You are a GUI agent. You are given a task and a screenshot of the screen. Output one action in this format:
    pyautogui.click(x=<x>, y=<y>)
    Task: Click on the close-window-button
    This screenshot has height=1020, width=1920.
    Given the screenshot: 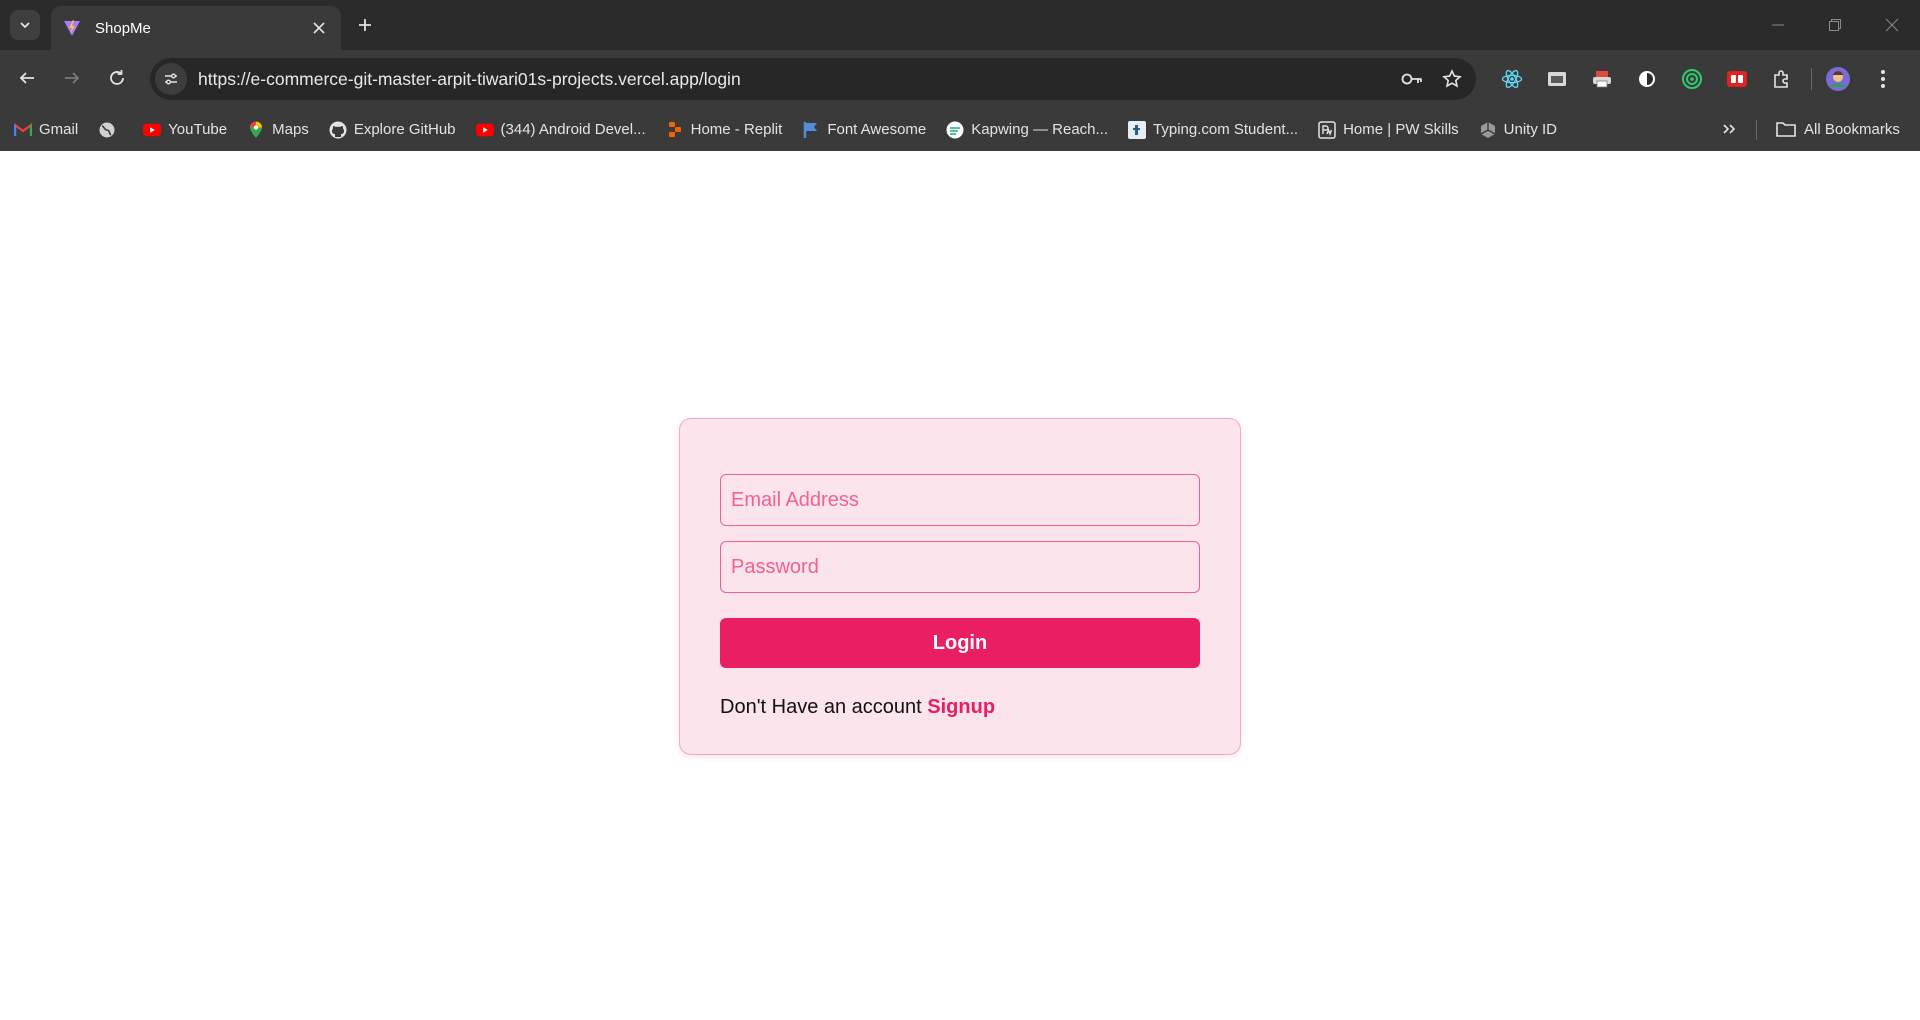 What is the action you would take?
    pyautogui.click(x=1891, y=25)
    